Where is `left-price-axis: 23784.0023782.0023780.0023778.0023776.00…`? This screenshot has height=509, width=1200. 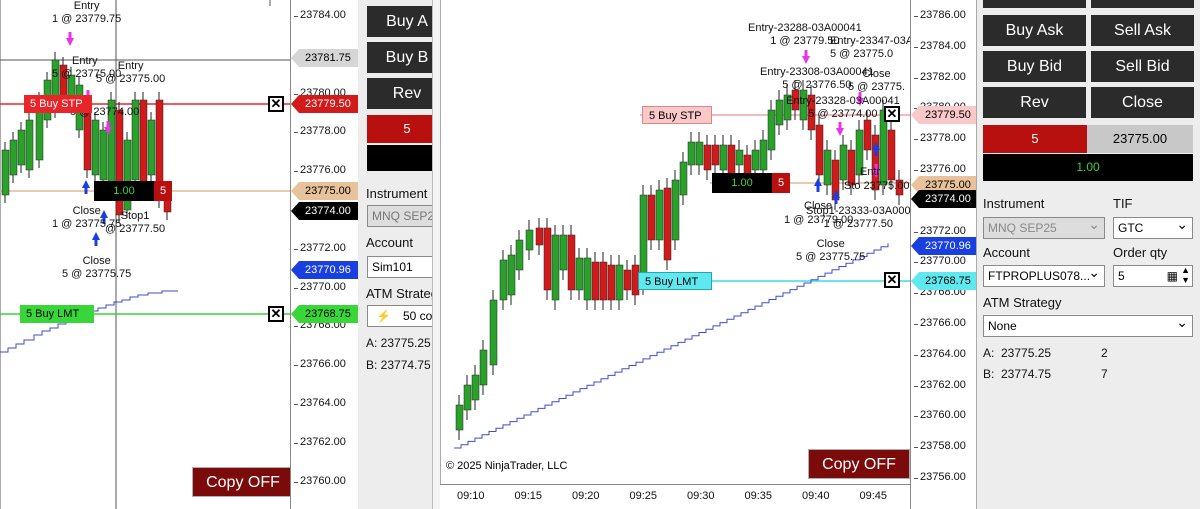
left-price-axis: 23784.0023782.0023780.0023778.0023776.00… is located at coordinates (326, 254).